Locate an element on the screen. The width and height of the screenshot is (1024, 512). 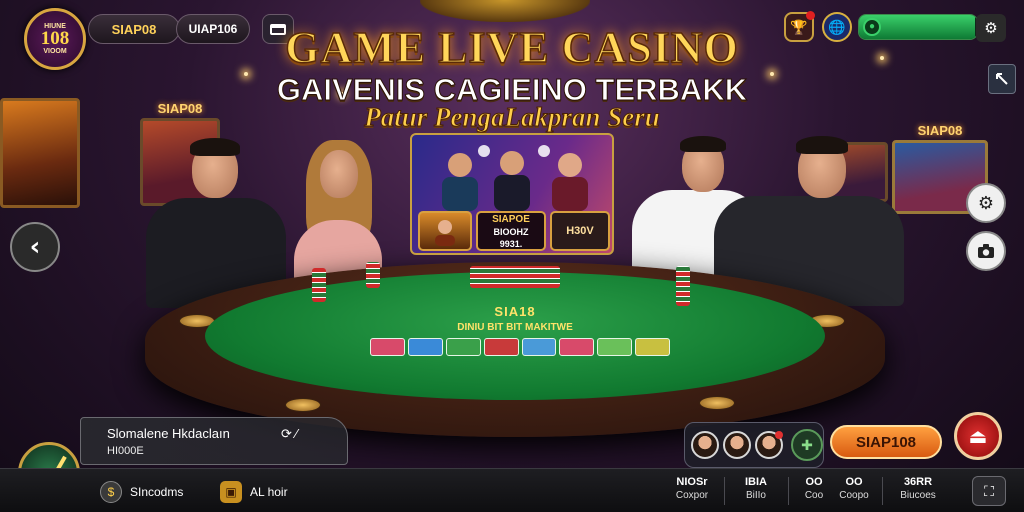
coin-icon: $ is located at coordinates (111, 492).